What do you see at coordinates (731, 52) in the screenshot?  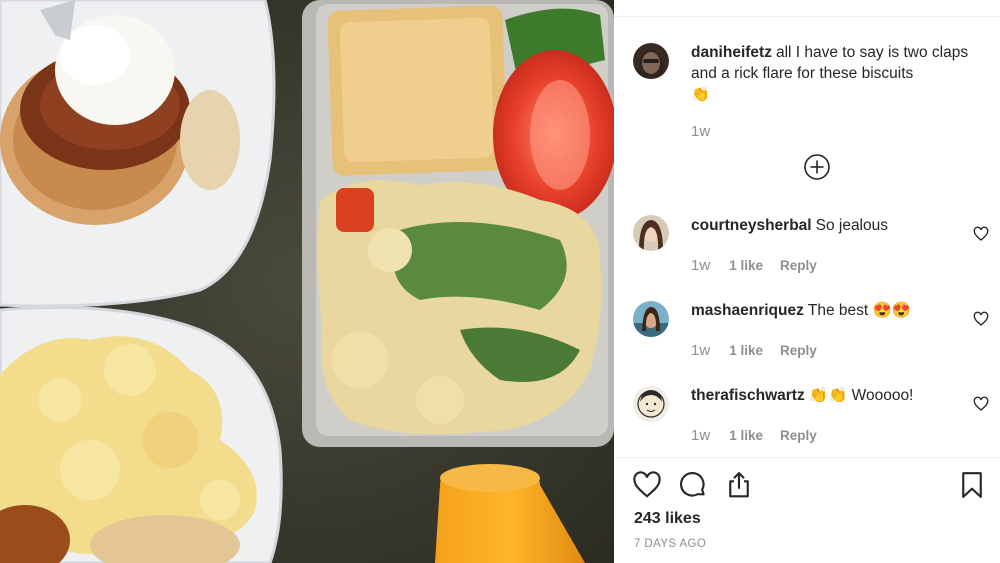 I see `caption-username: daniheifetz` at bounding box center [731, 52].